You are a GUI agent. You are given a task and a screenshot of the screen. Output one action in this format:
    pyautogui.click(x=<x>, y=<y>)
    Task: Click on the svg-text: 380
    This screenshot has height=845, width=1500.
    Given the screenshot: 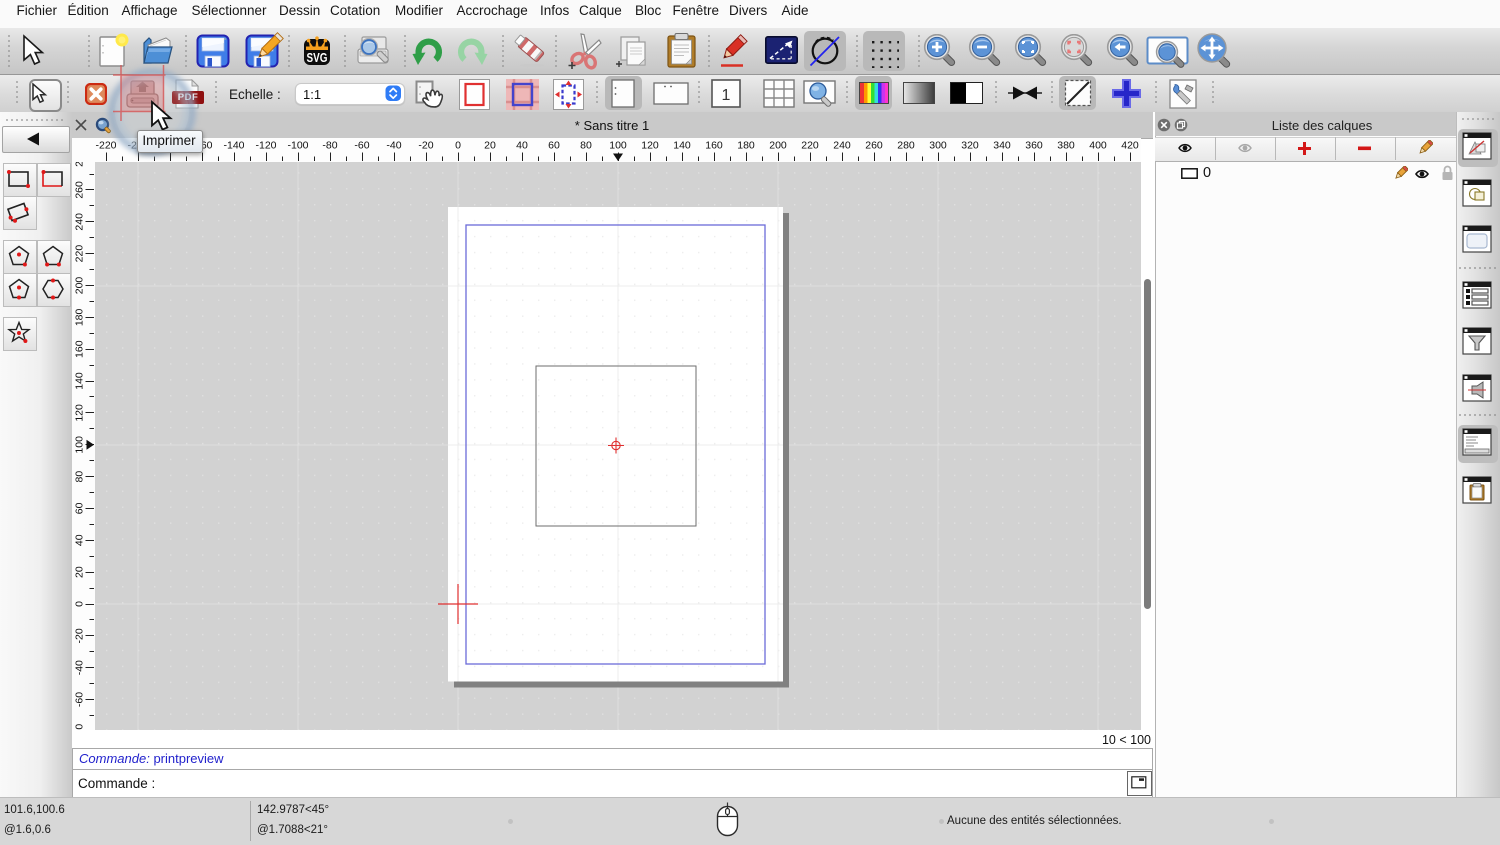 What is the action you would take?
    pyautogui.click(x=1066, y=146)
    